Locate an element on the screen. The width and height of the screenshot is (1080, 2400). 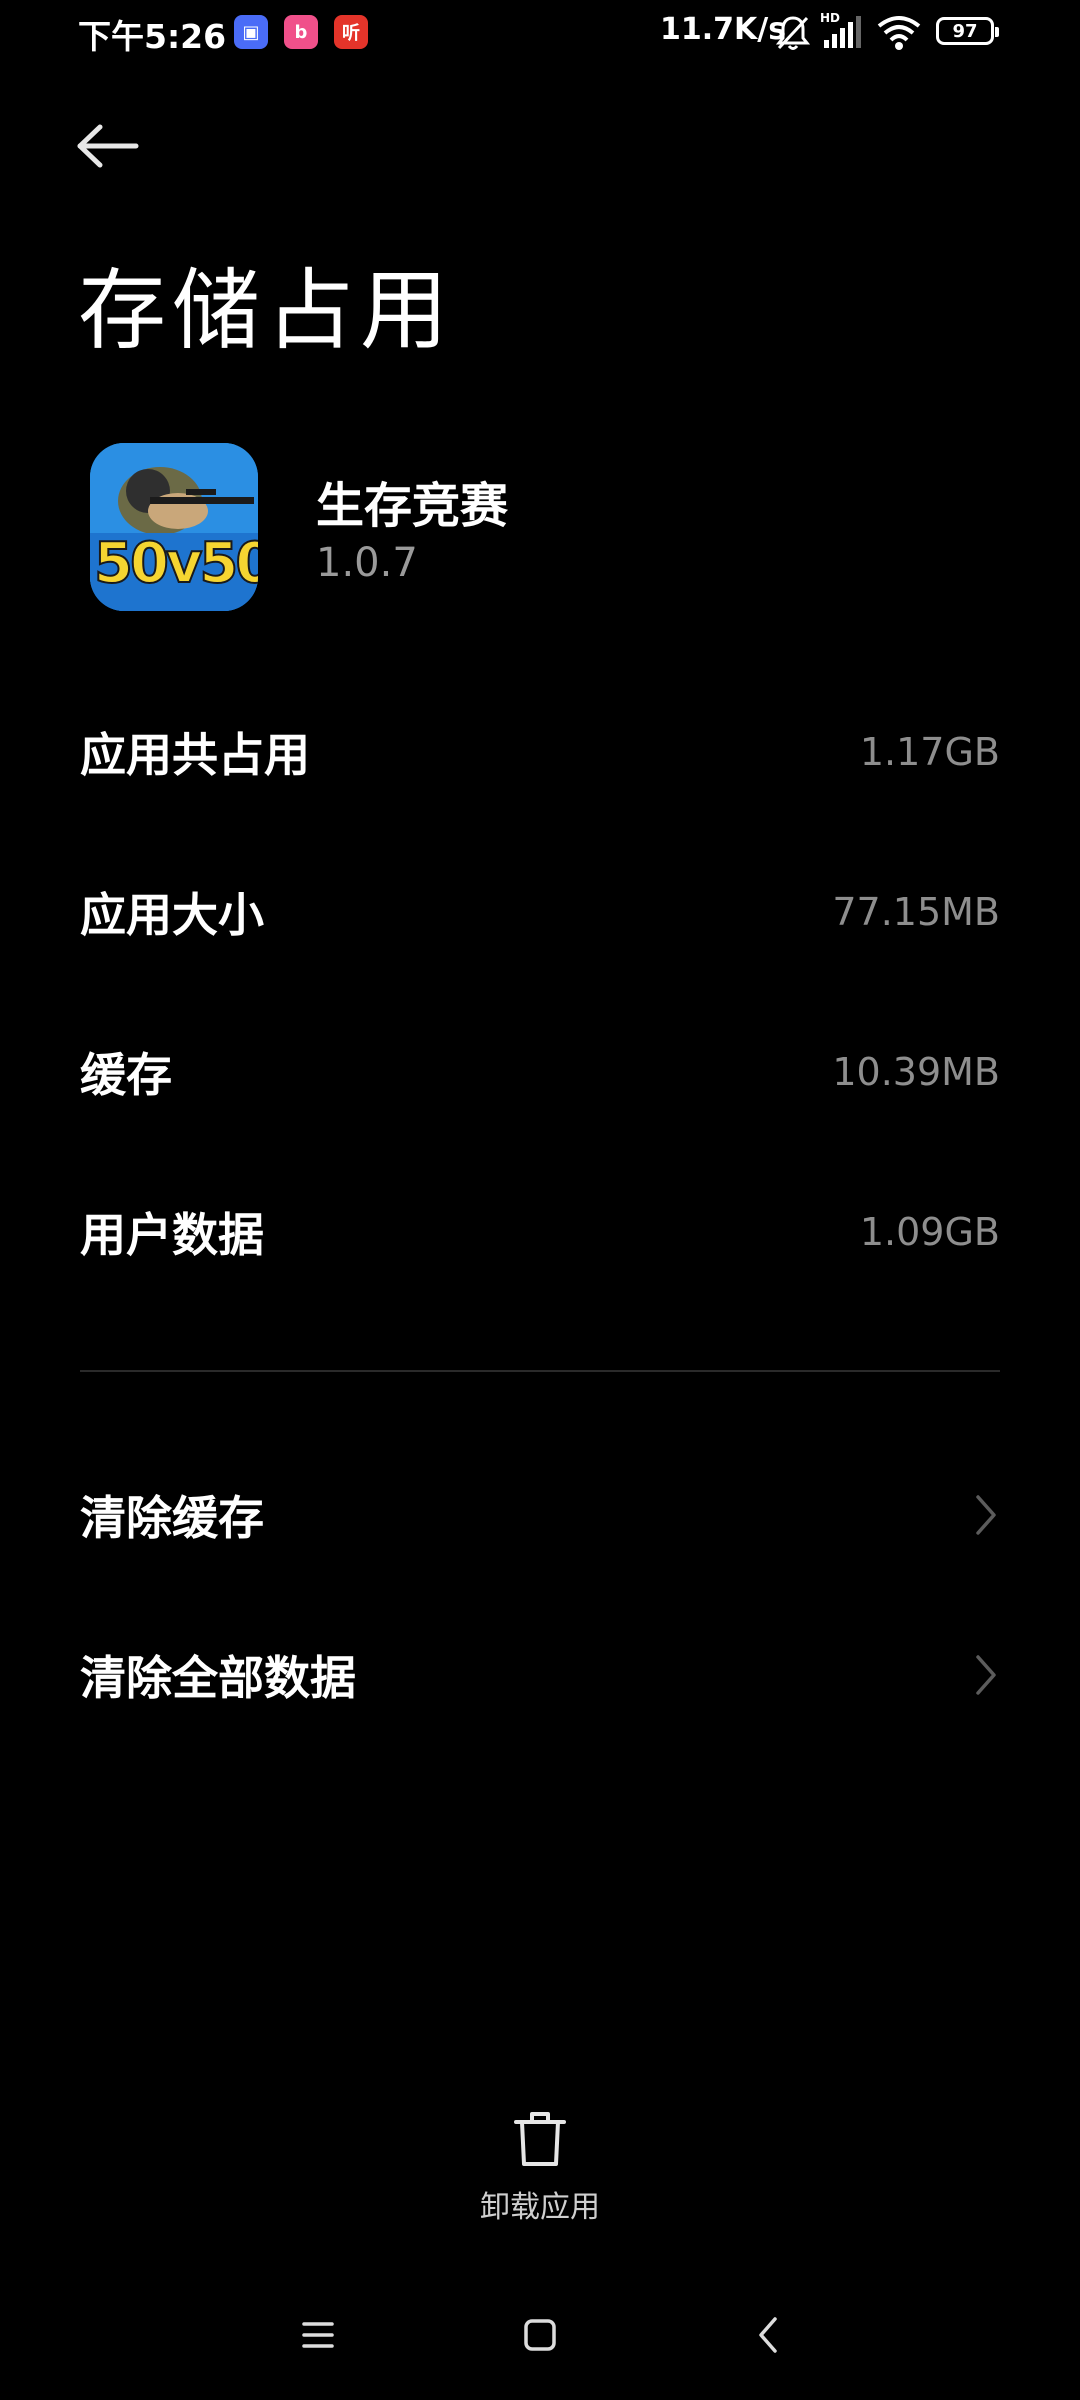
network-speed: 11.7K/s is located at coordinates (723, 29).